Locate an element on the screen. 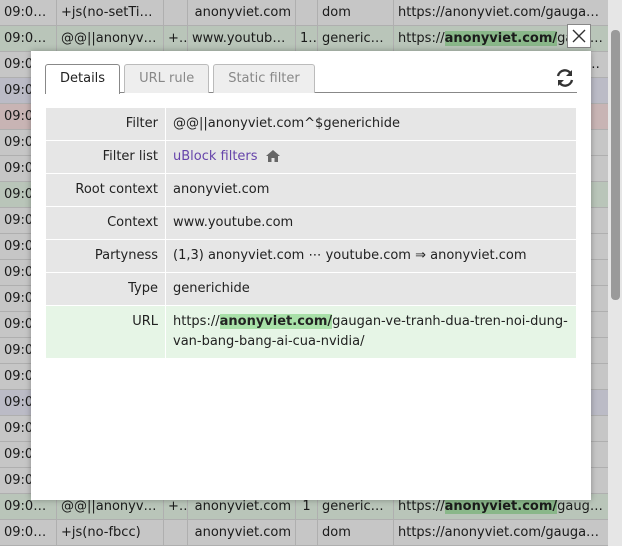  context-label: Context is located at coordinates (105, 223).